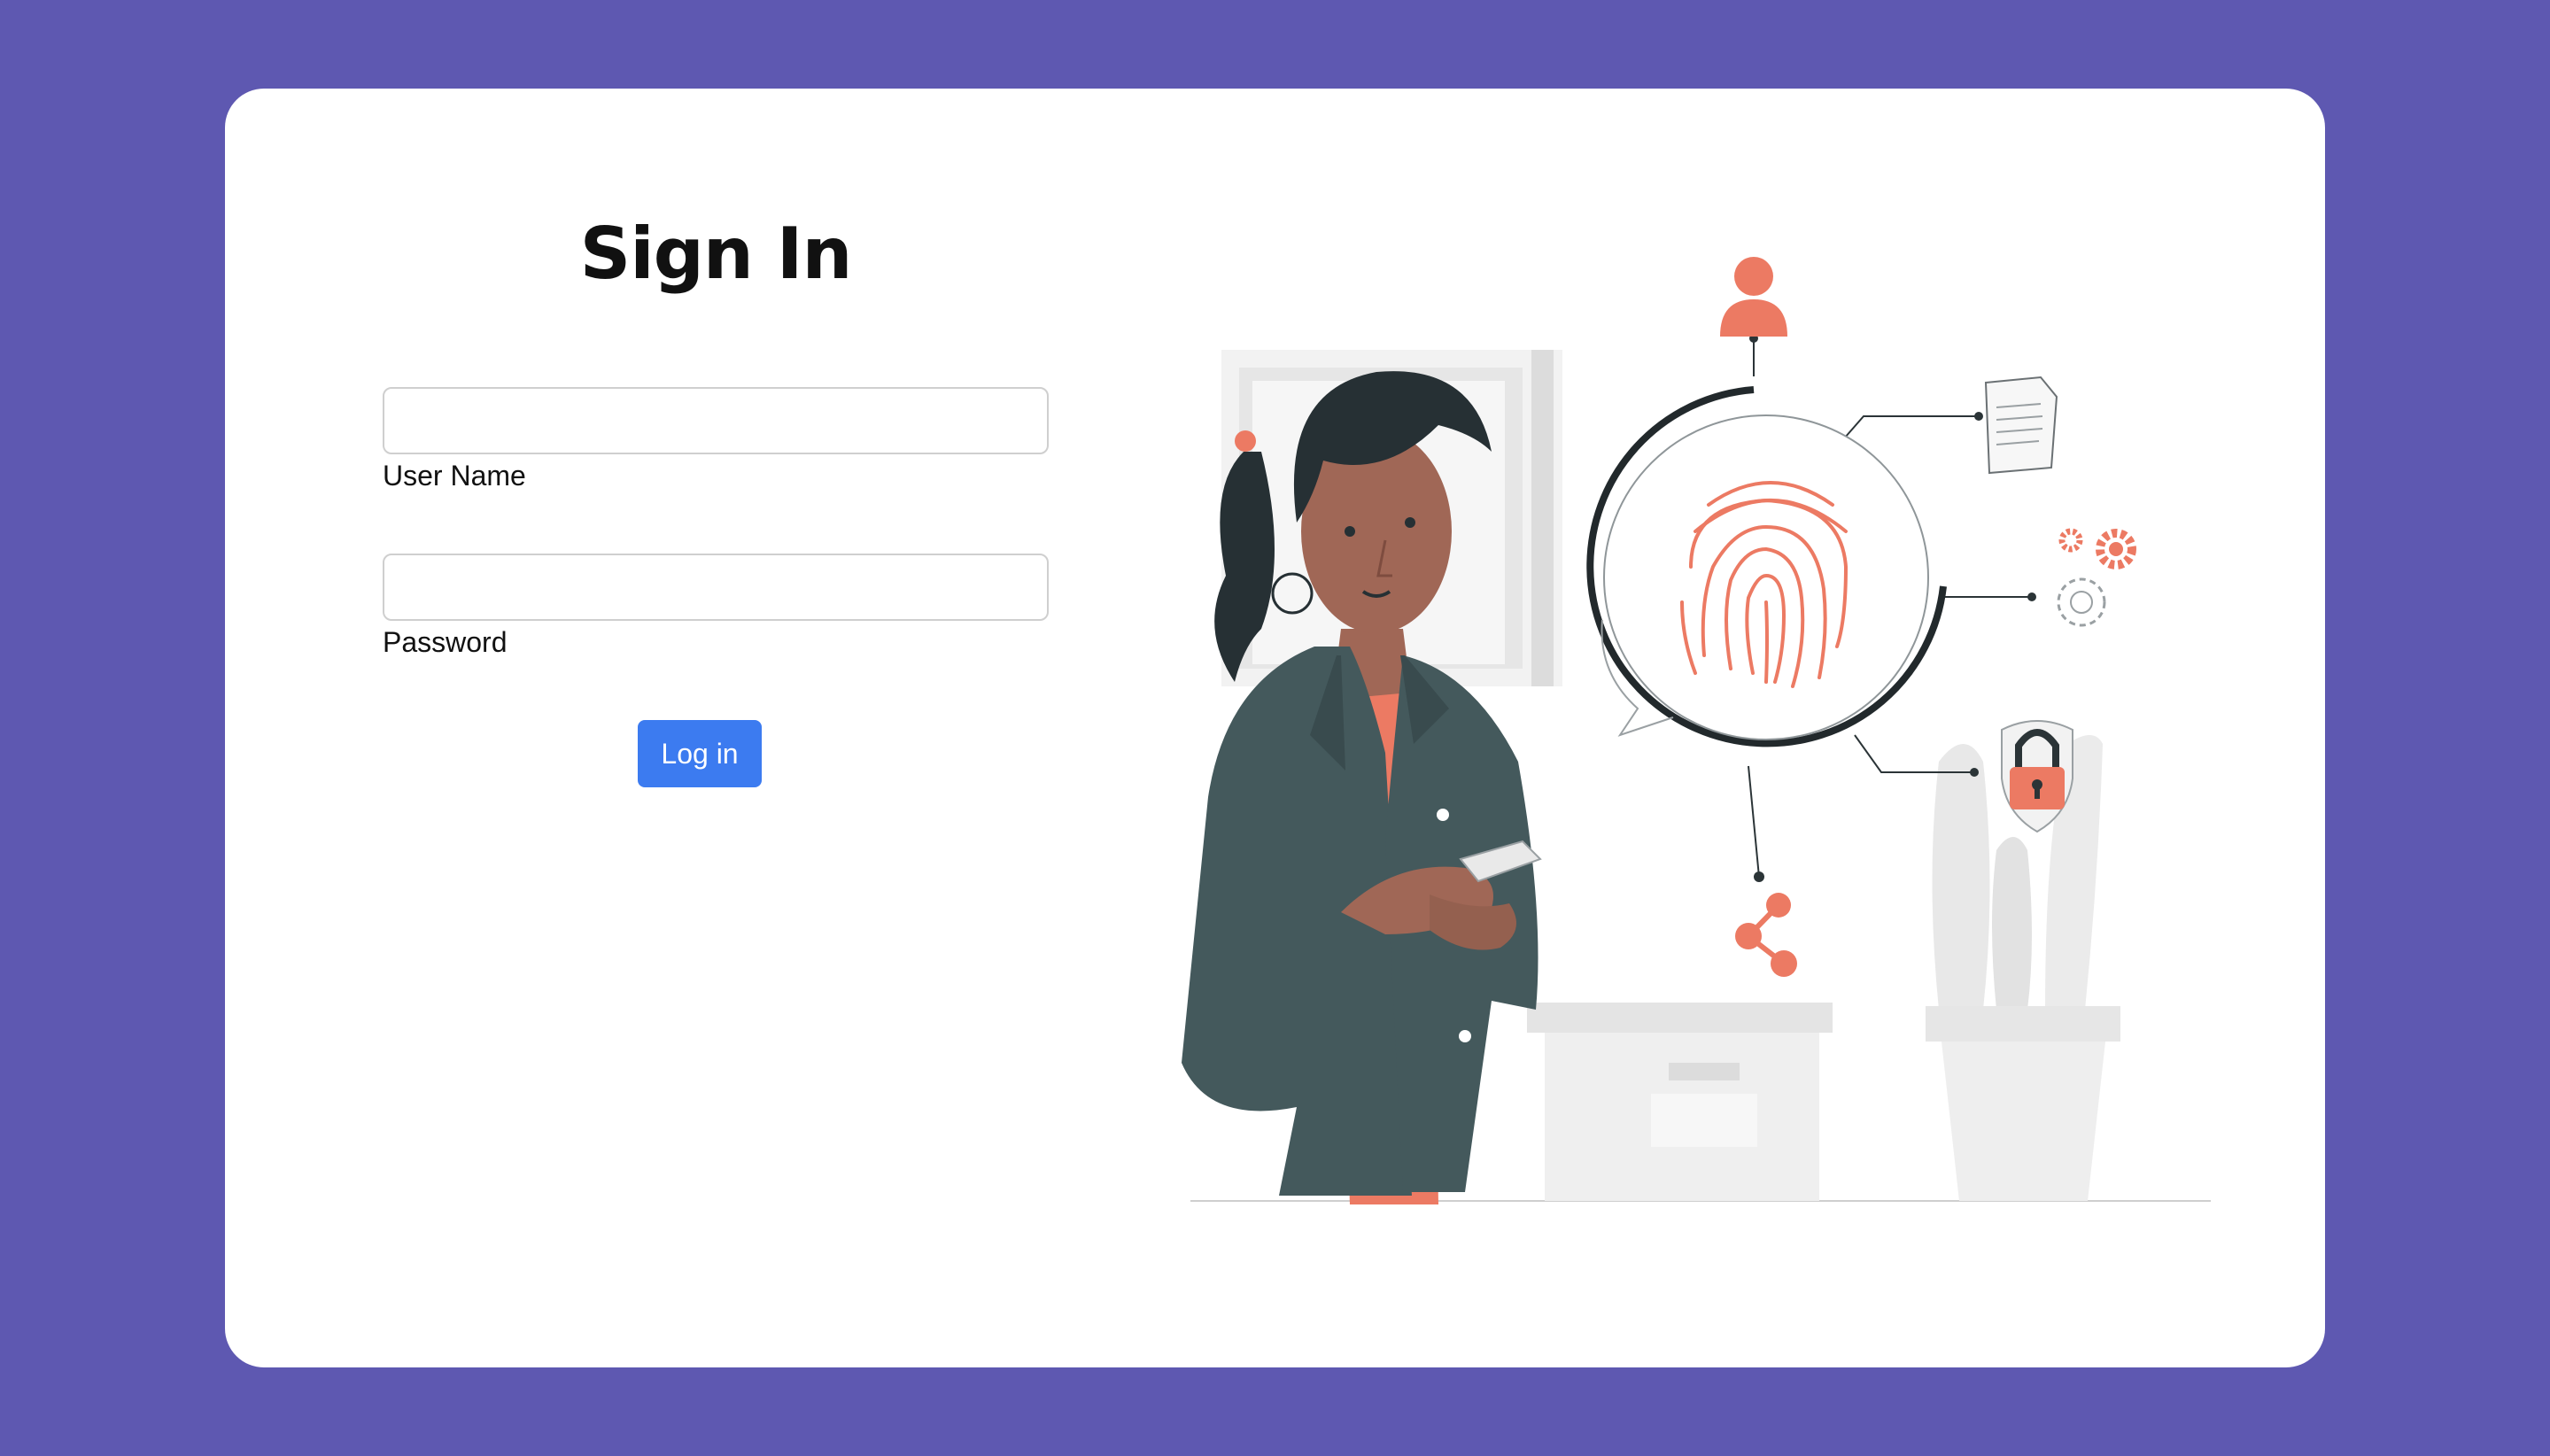 This screenshot has width=2550, height=1456. I want to click on document-icon, so click(2021, 425).